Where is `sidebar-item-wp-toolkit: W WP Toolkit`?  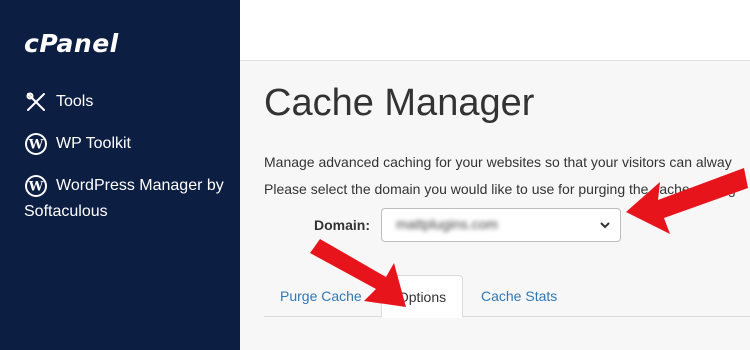 sidebar-item-wp-toolkit: W WP Toolkit is located at coordinates (77, 144).